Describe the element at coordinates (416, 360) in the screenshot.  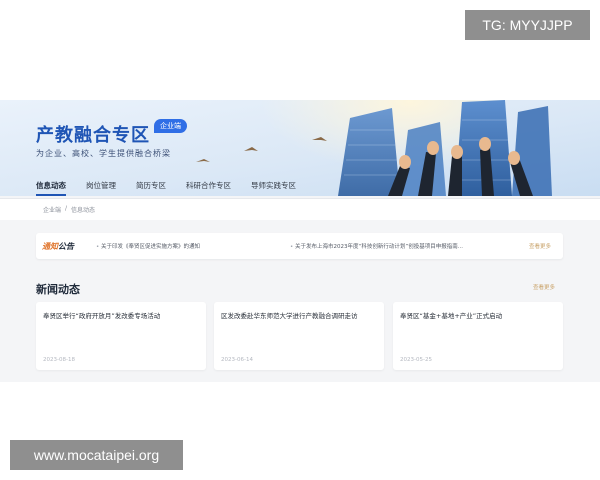
I see `news-card-date: 2023-05-25` at that location.